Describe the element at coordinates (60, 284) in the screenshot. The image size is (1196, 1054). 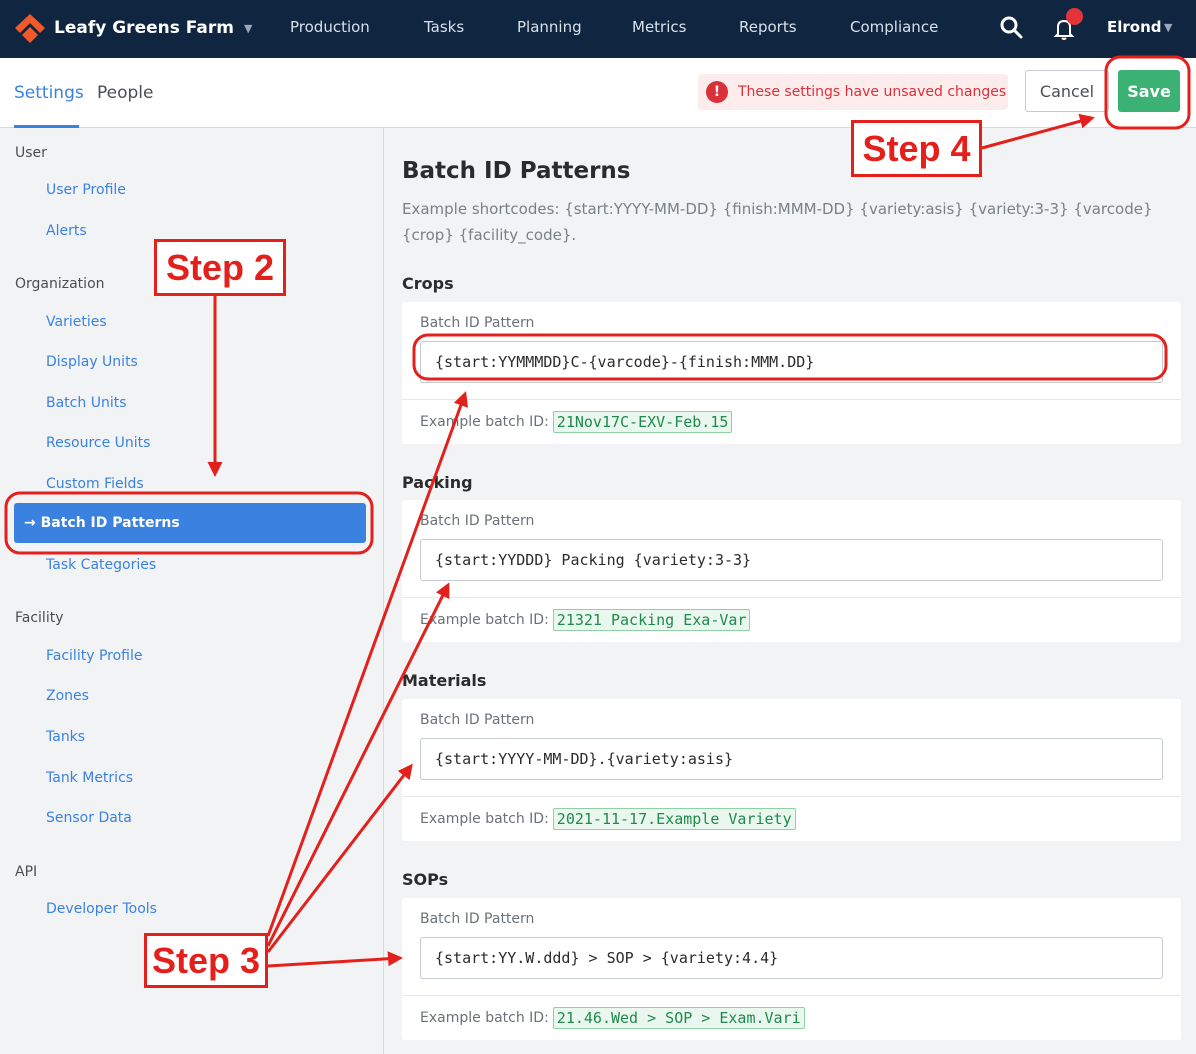
I see `sidebar-group-organization: Organization` at that location.